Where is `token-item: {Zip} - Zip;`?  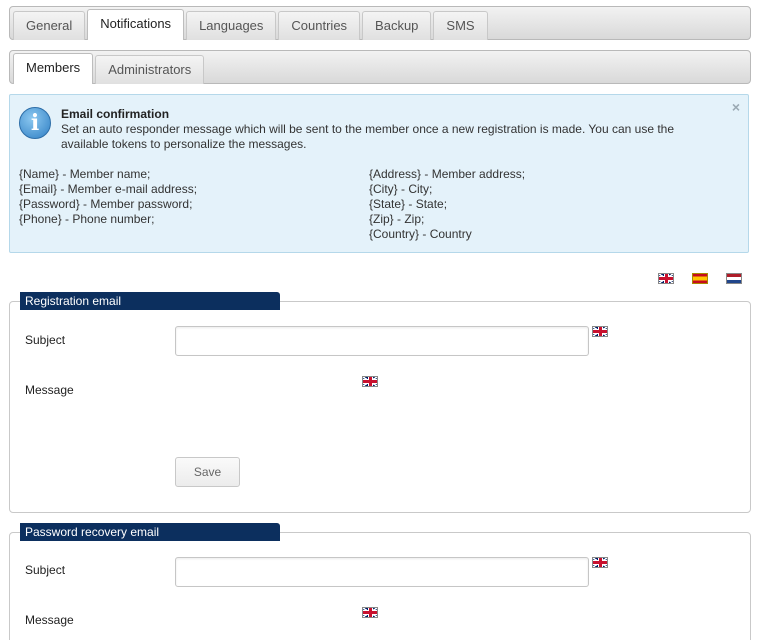 token-item: {Zip} - Zip; is located at coordinates (397, 219).